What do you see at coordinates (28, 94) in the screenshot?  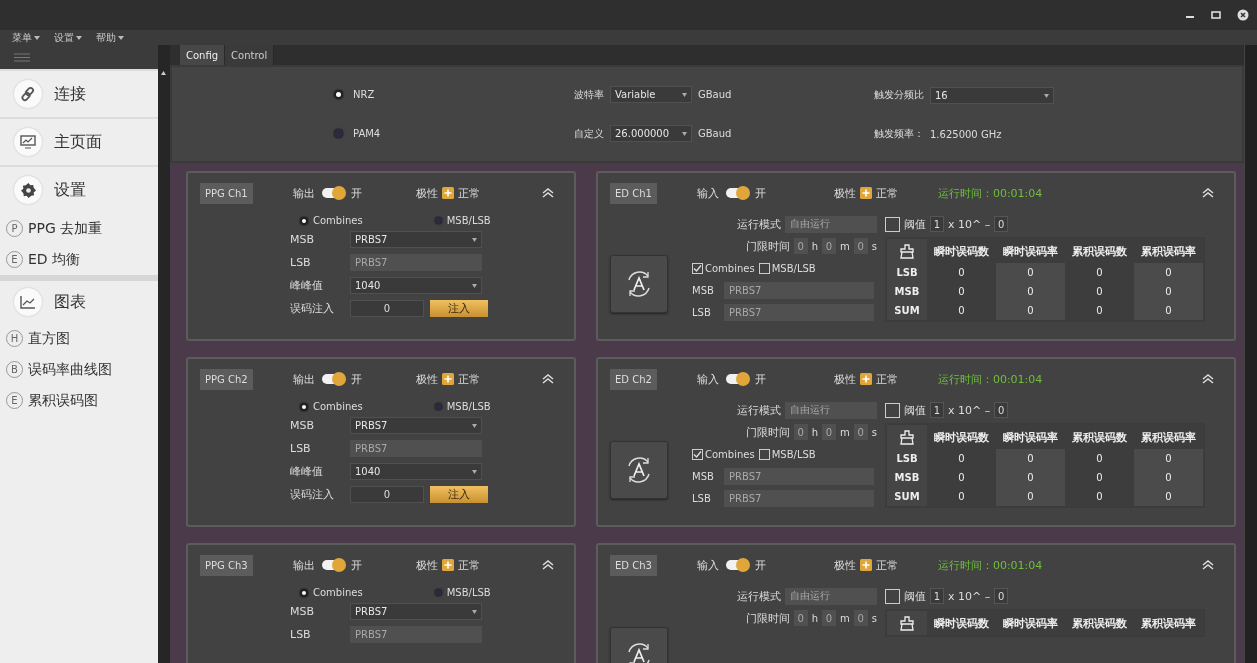 I see `link-icon` at bounding box center [28, 94].